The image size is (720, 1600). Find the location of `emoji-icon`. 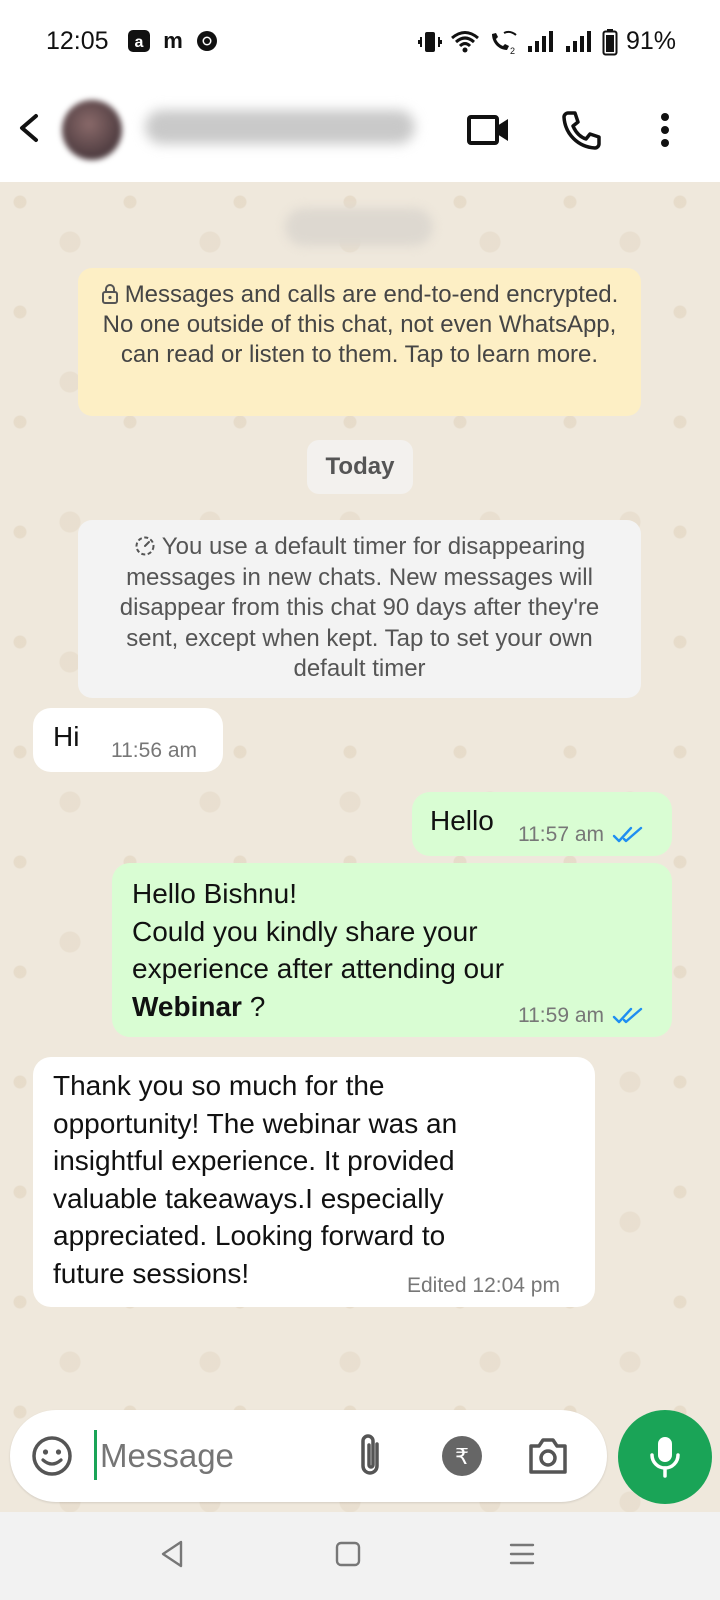

emoji-icon is located at coordinates (52, 1456).